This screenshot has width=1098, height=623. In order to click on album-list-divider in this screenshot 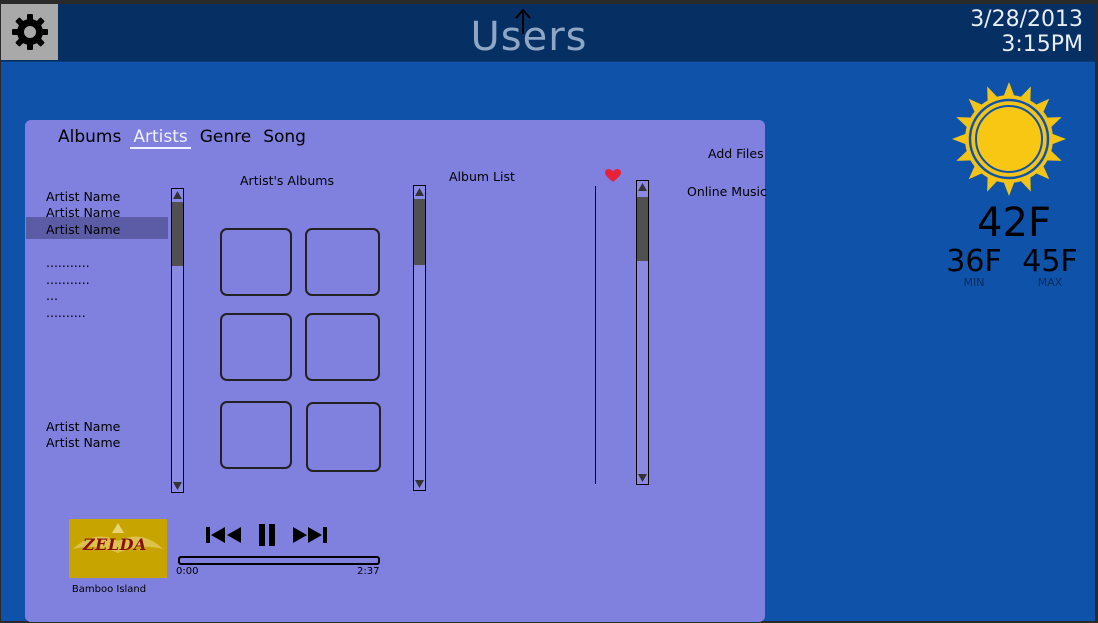, I will do `click(595, 335)`.